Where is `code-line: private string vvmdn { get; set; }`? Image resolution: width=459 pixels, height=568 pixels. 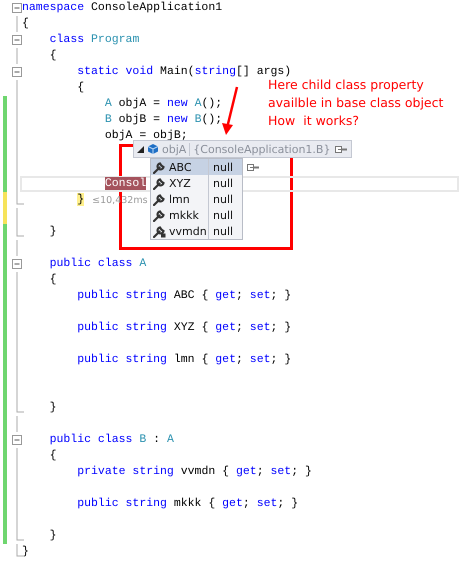 code-line: private string vvmdn { get; set; } is located at coordinates (194, 472).